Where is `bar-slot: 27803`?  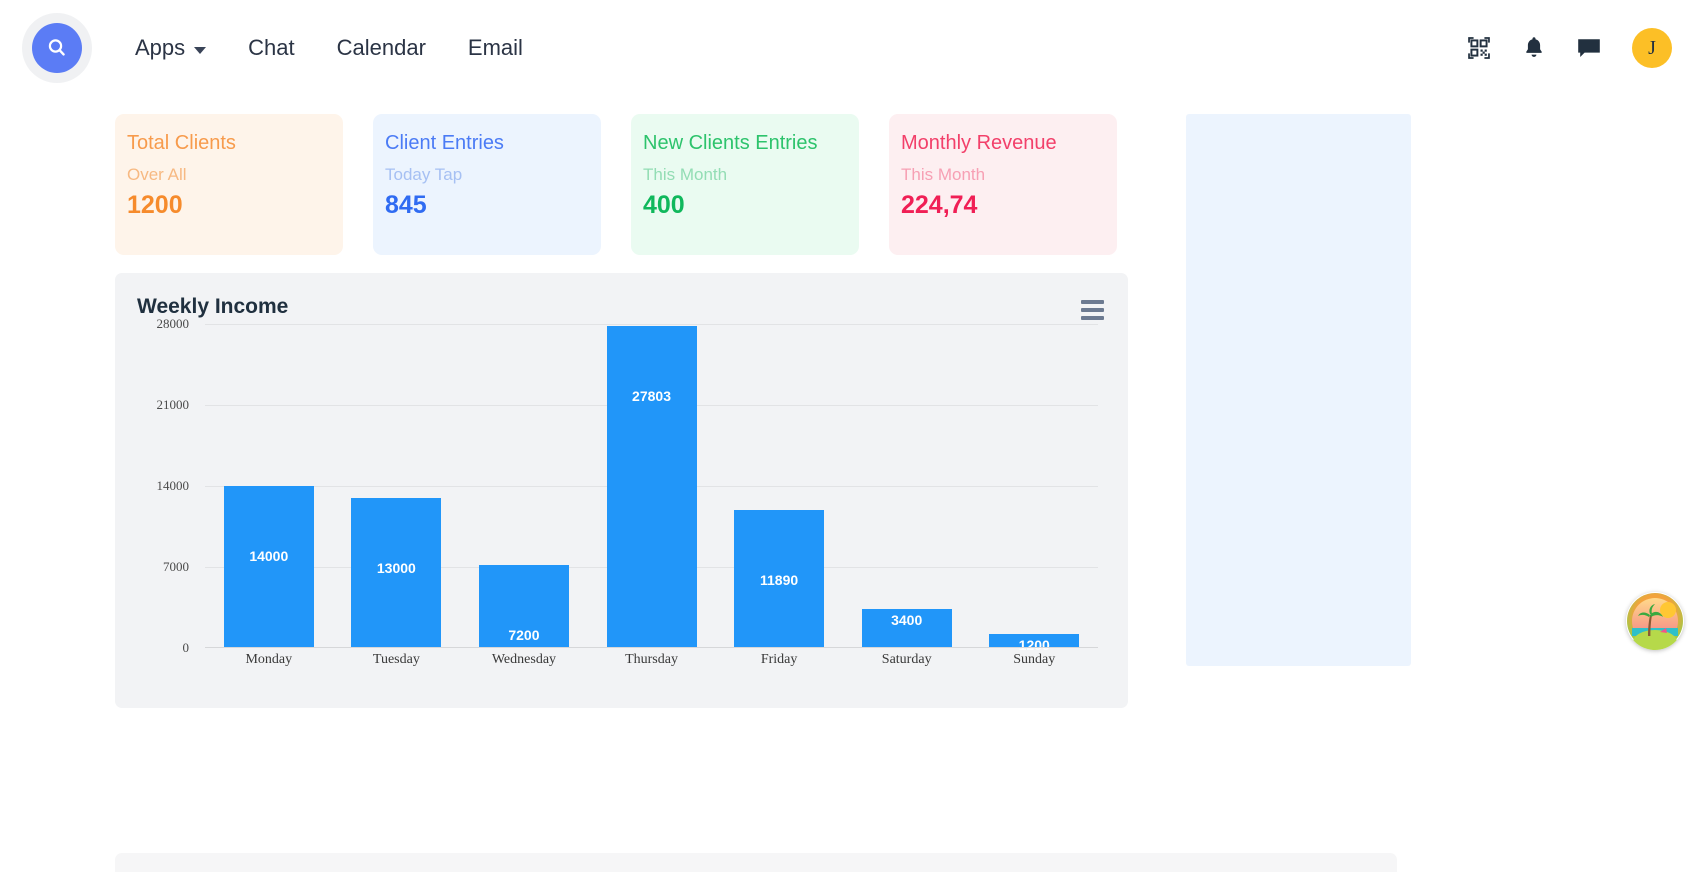
bar-slot: 27803 is located at coordinates (652, 486).